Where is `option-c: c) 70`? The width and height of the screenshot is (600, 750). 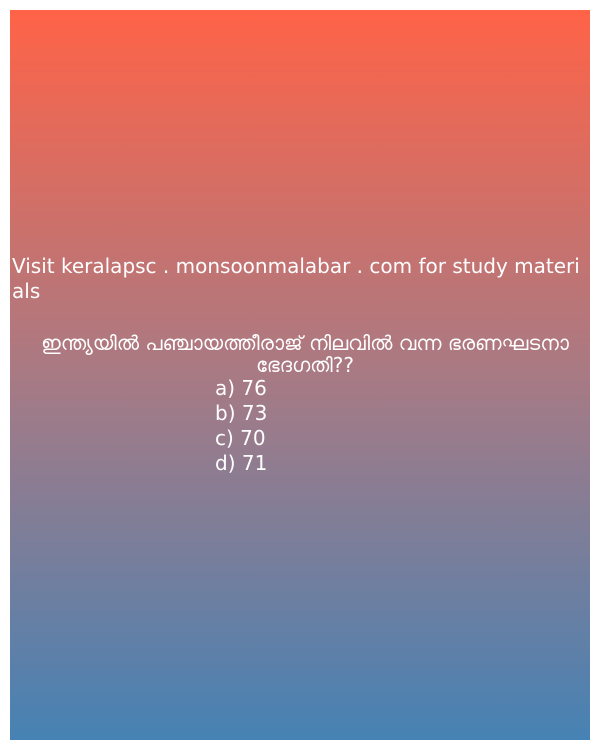 option-c: c) 70 is located at coordinates (240, 438).